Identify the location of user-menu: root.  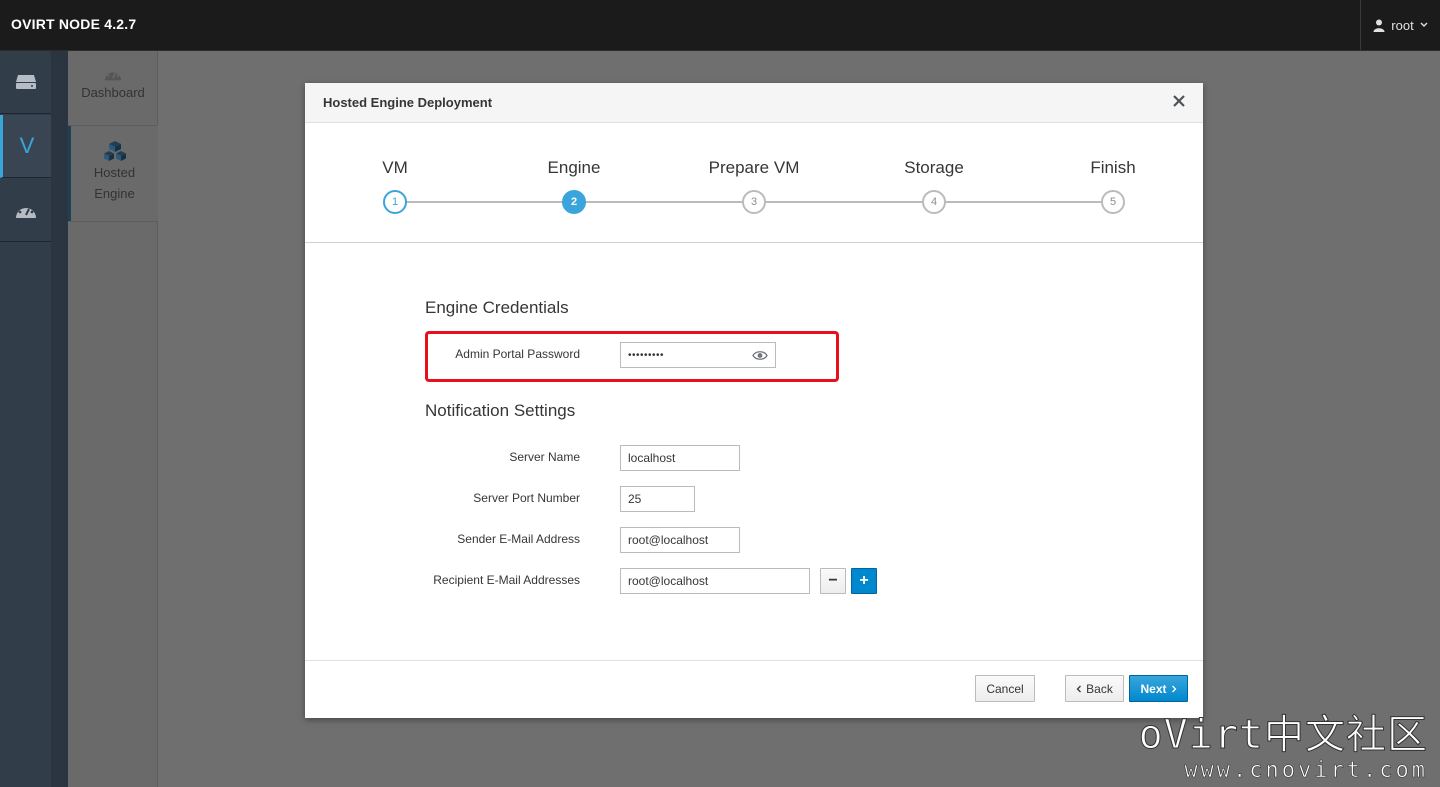
(1400, 25).